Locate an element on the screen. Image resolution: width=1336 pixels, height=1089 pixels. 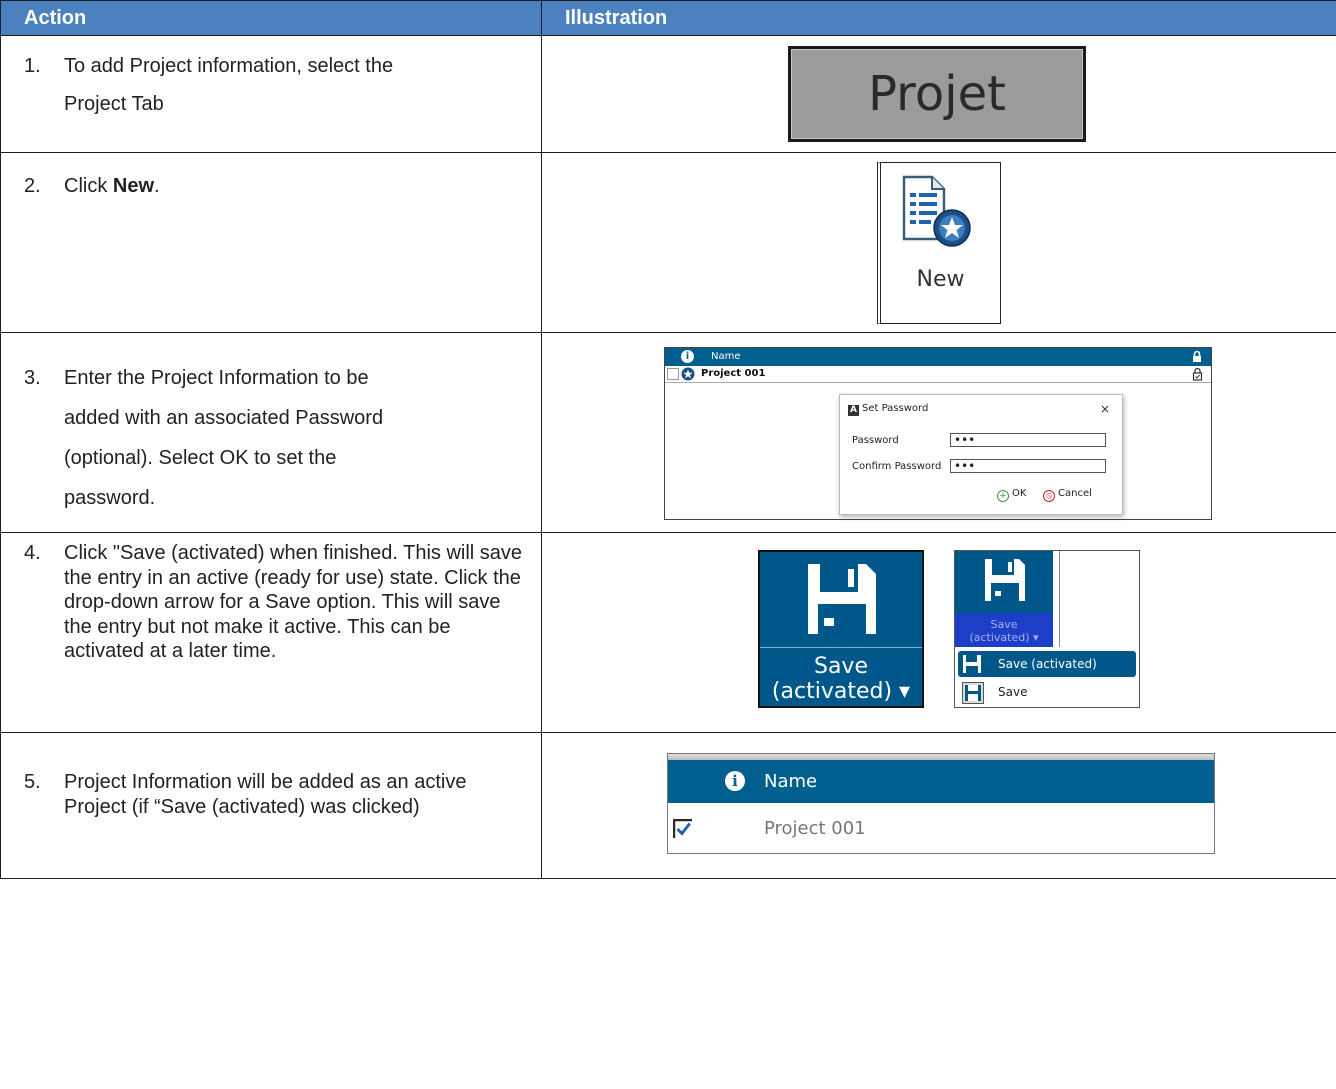
checkbox-icon is located at coordinates (682, 828).